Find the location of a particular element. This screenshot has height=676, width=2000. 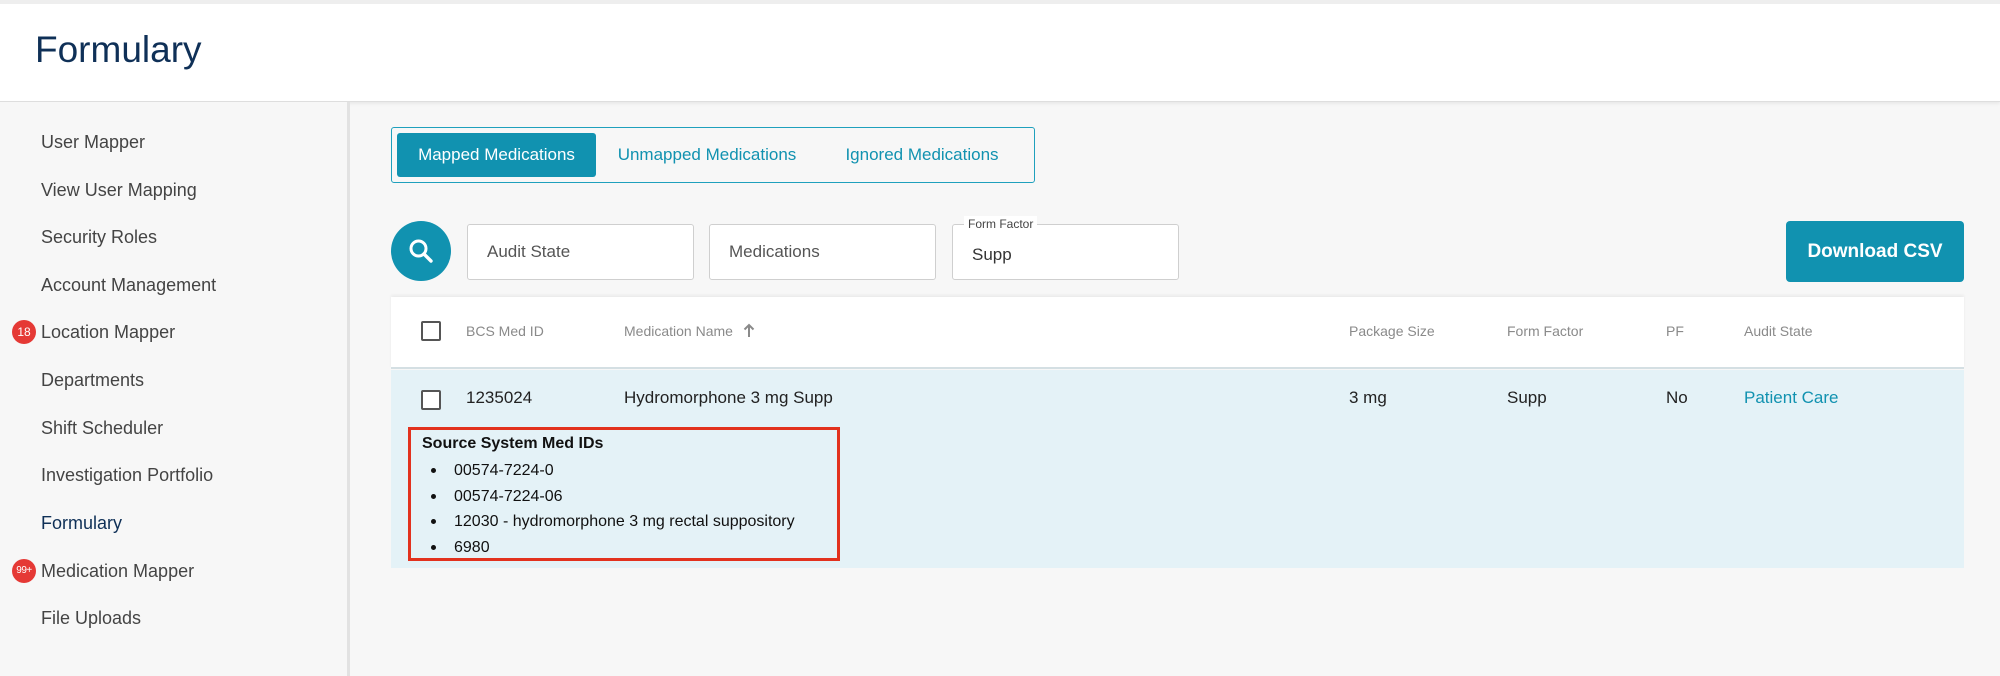

form-factor-input is located at coordinates (1065, 252).